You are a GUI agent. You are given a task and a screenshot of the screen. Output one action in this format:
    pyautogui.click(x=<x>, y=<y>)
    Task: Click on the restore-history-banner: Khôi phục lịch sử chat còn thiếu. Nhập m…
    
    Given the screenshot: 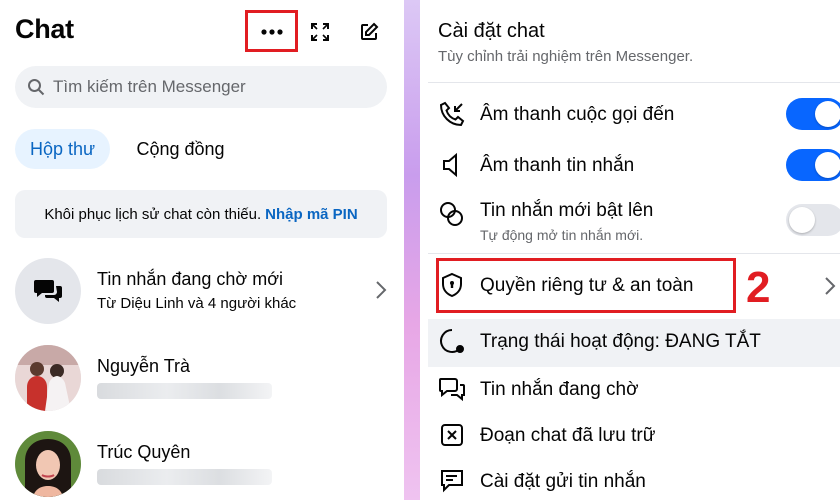 What is the action you would take?
    pyautogui.click(x=201, y=214)
    